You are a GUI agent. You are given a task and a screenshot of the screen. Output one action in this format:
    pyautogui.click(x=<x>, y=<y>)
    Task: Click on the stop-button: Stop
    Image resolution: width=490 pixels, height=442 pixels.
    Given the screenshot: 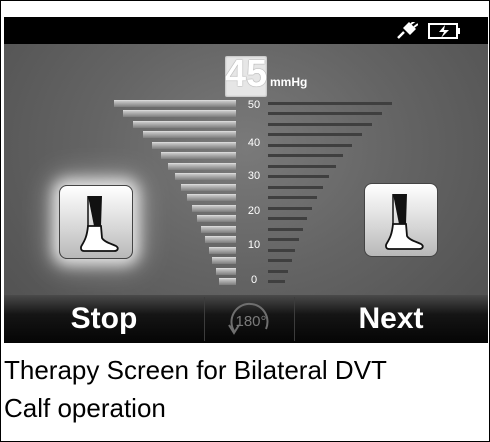 What is the action you would take?
    pyautogui.click(x=104, y=319)
    